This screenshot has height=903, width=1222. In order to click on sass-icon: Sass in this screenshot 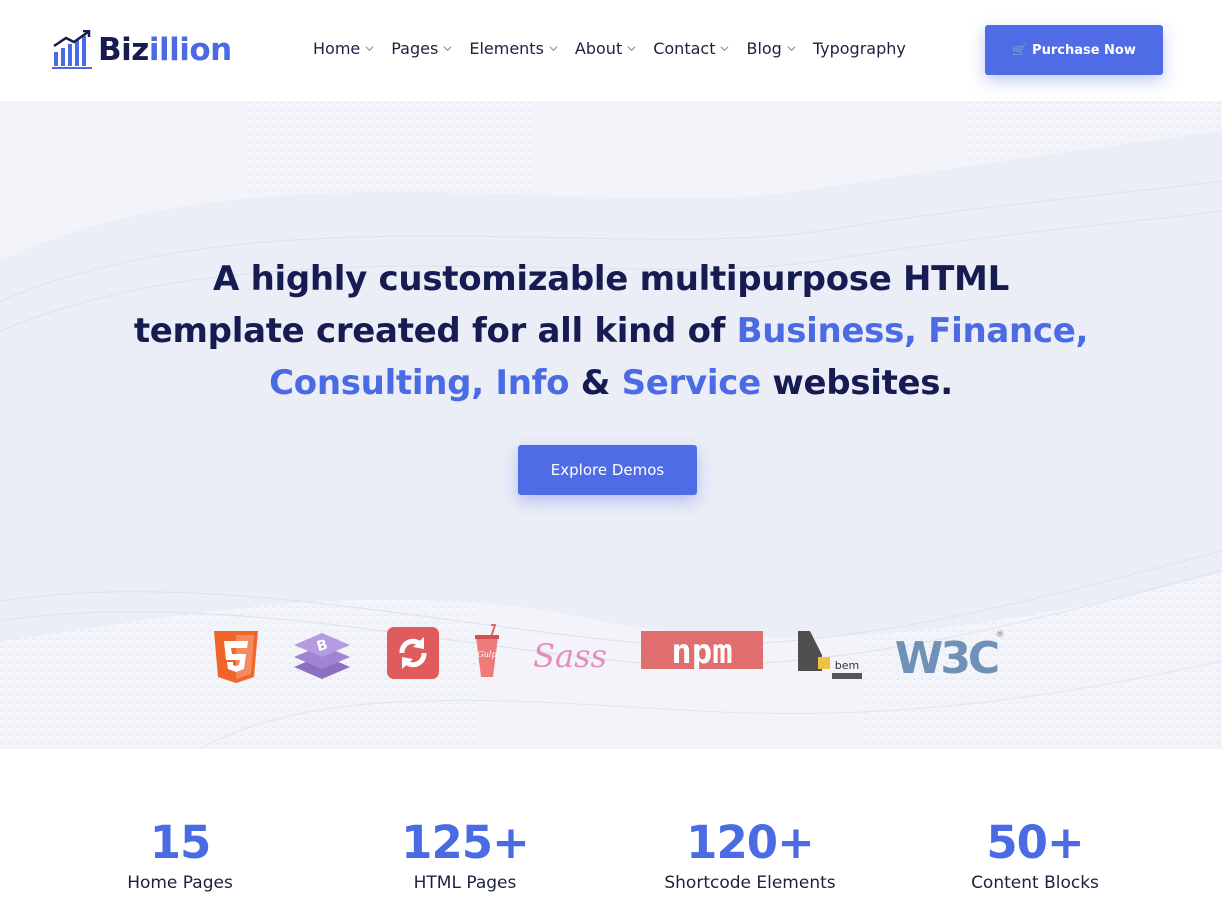, I will do `click(570, 656)`.